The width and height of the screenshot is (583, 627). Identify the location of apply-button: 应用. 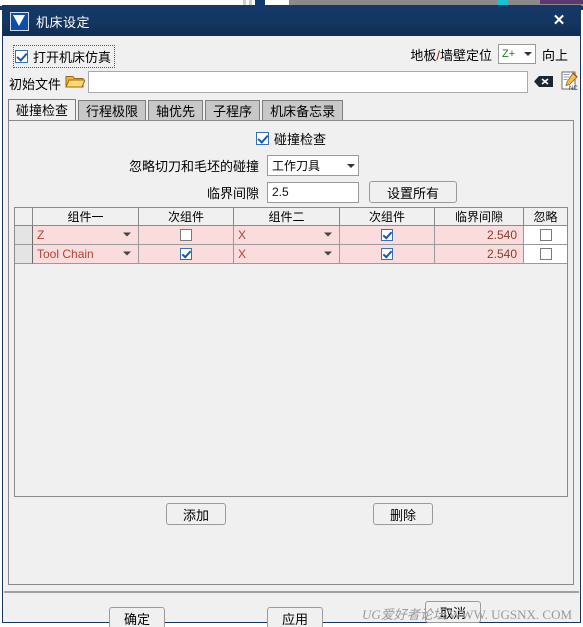
(295, 617).